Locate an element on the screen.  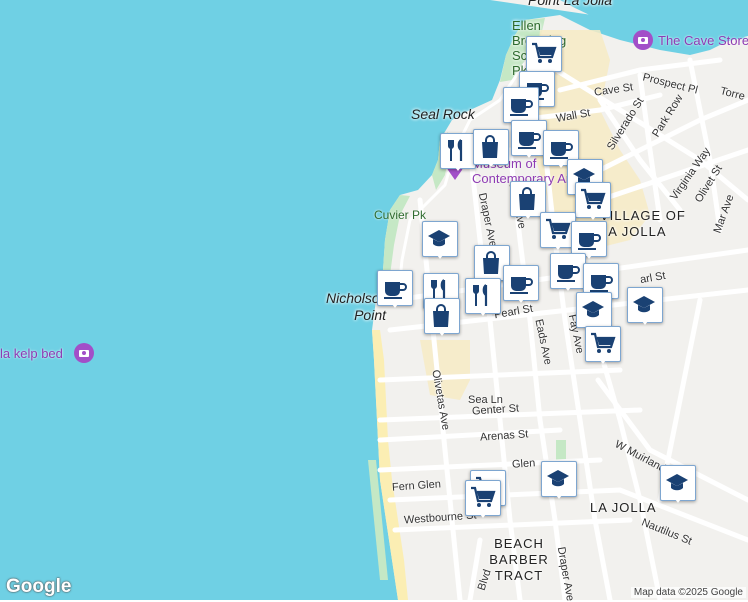
label-la-jolla: LA JOLLA is located at coordinates (623, 507).